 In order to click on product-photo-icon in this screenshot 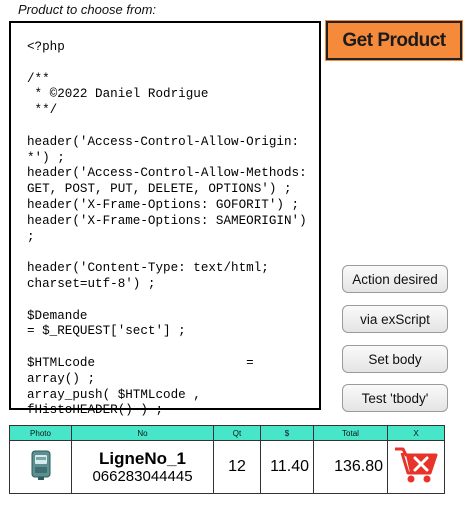, I will do `click(41, 467)`.